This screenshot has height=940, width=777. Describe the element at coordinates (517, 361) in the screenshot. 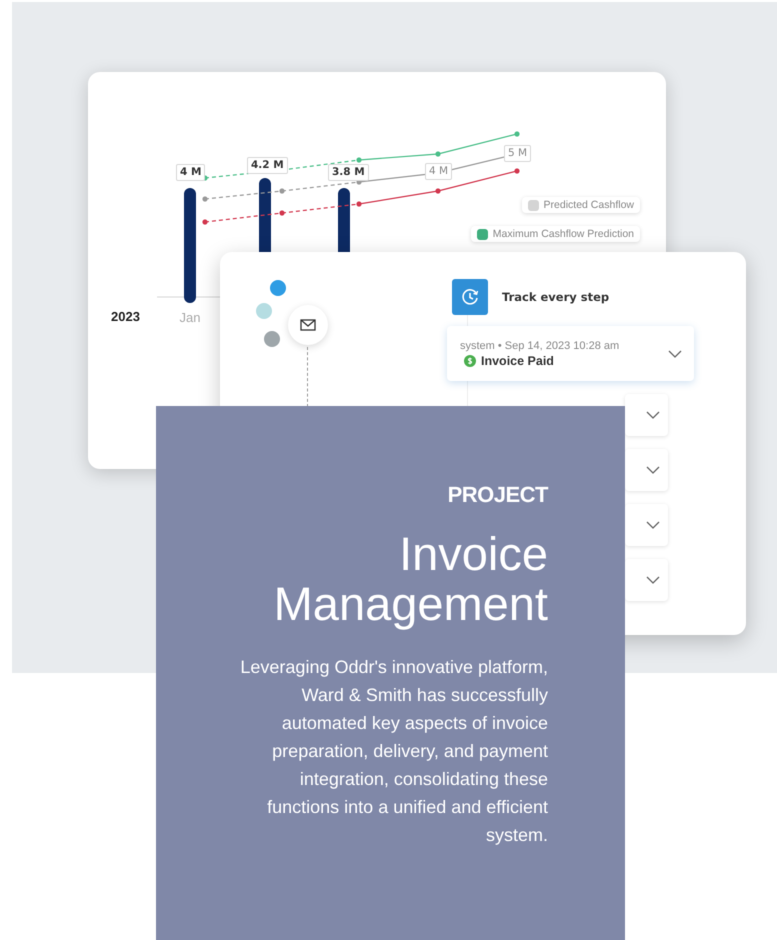

I see `event-title: Invoice Paid` at that location.